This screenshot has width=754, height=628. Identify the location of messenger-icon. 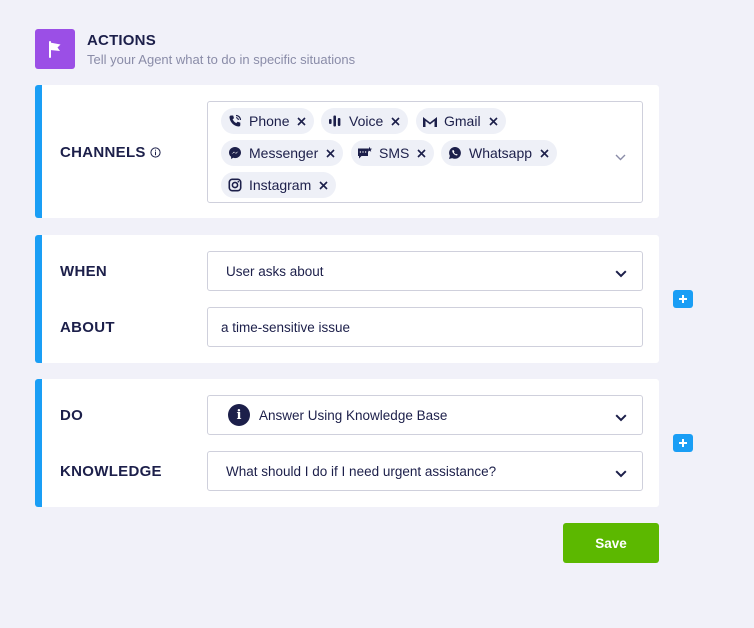
(235, 153).